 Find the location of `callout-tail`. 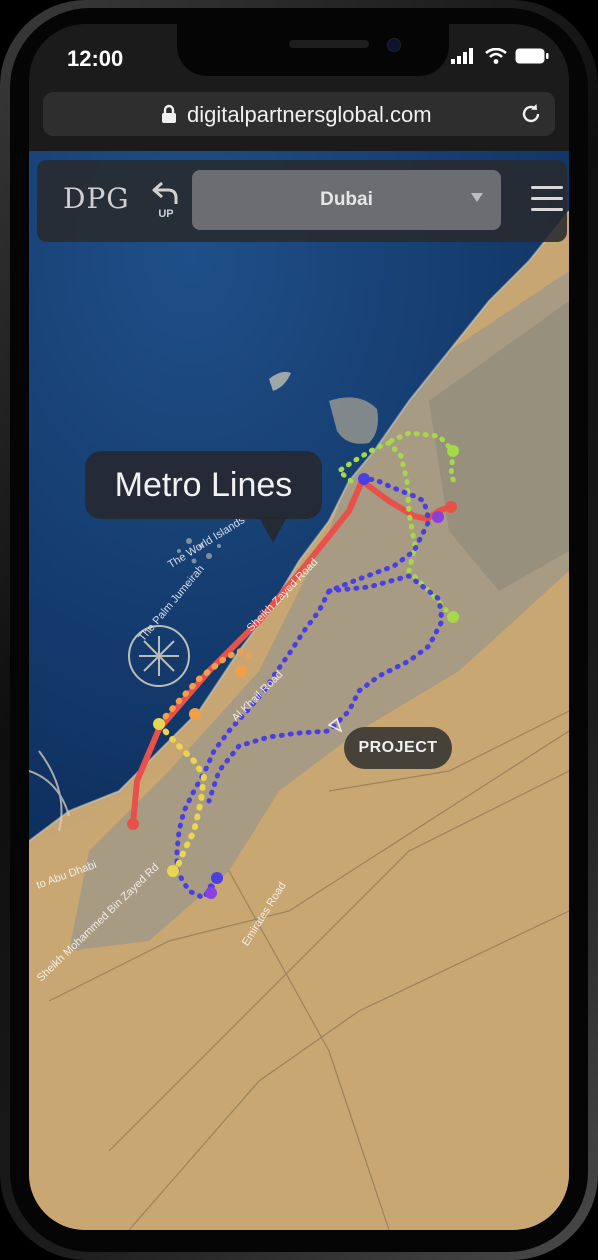

callout-tail is located at coordinates (273, 530).